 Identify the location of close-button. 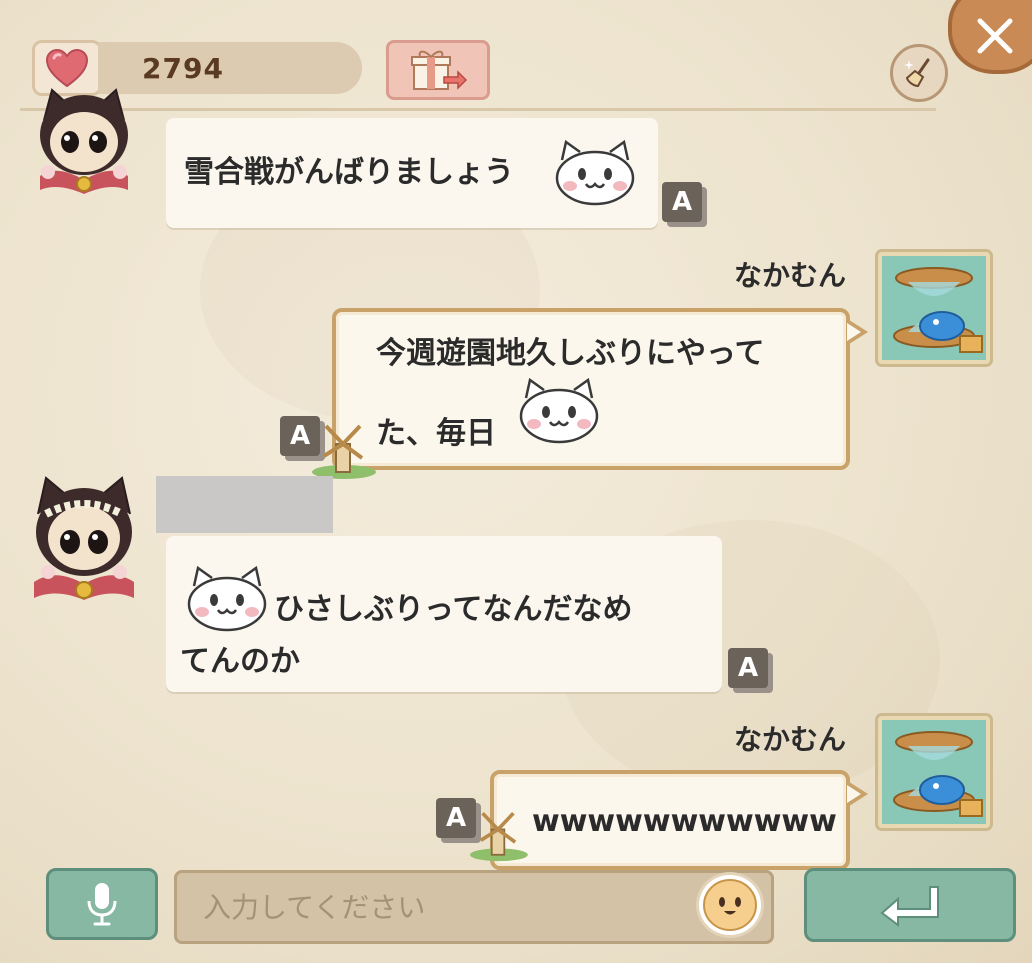
(990, 37).